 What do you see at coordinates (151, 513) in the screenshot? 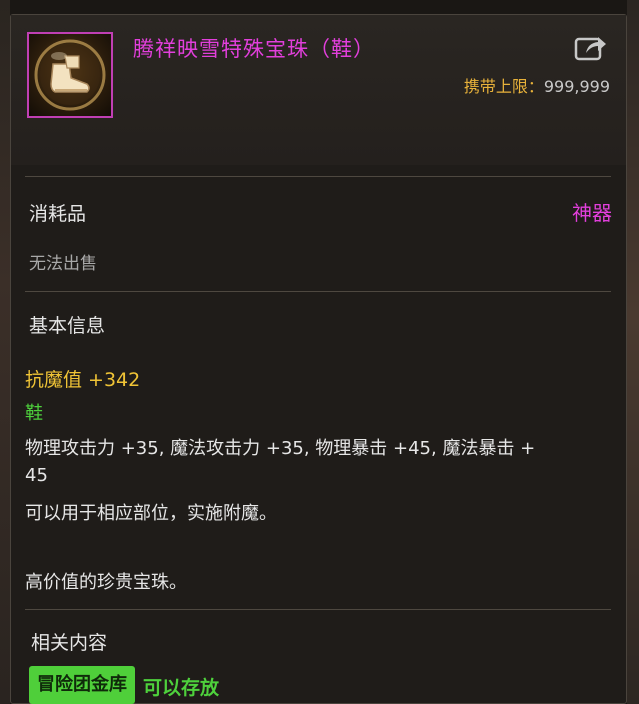
I see `usage-description: 可以用于相应部位，实施附魔。` at bounding box center [151, 513].